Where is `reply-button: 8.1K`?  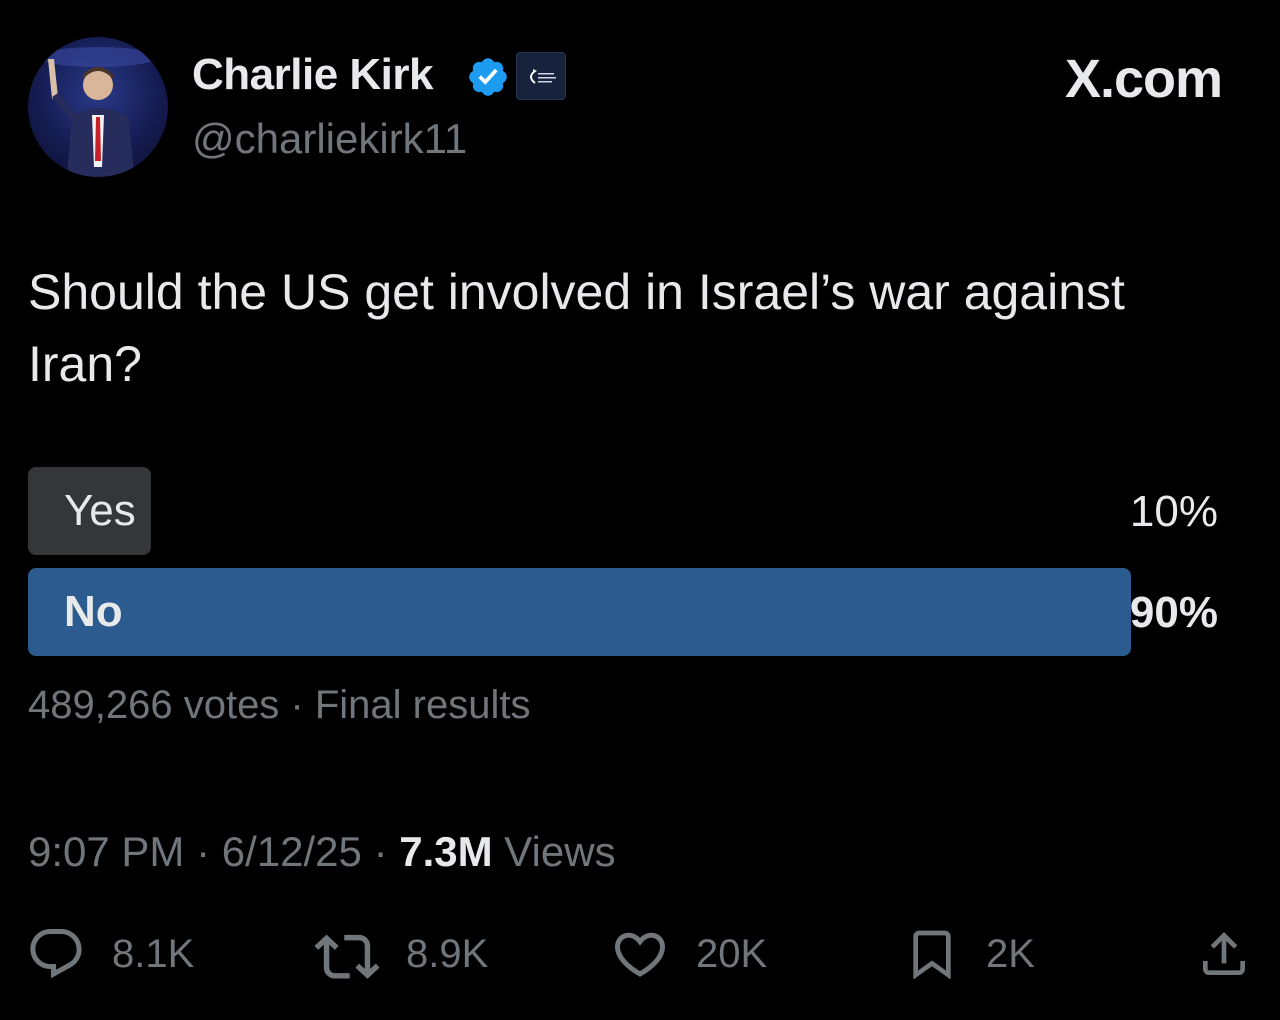
reply-button: 8.1K is located at coordinates (110, 954).